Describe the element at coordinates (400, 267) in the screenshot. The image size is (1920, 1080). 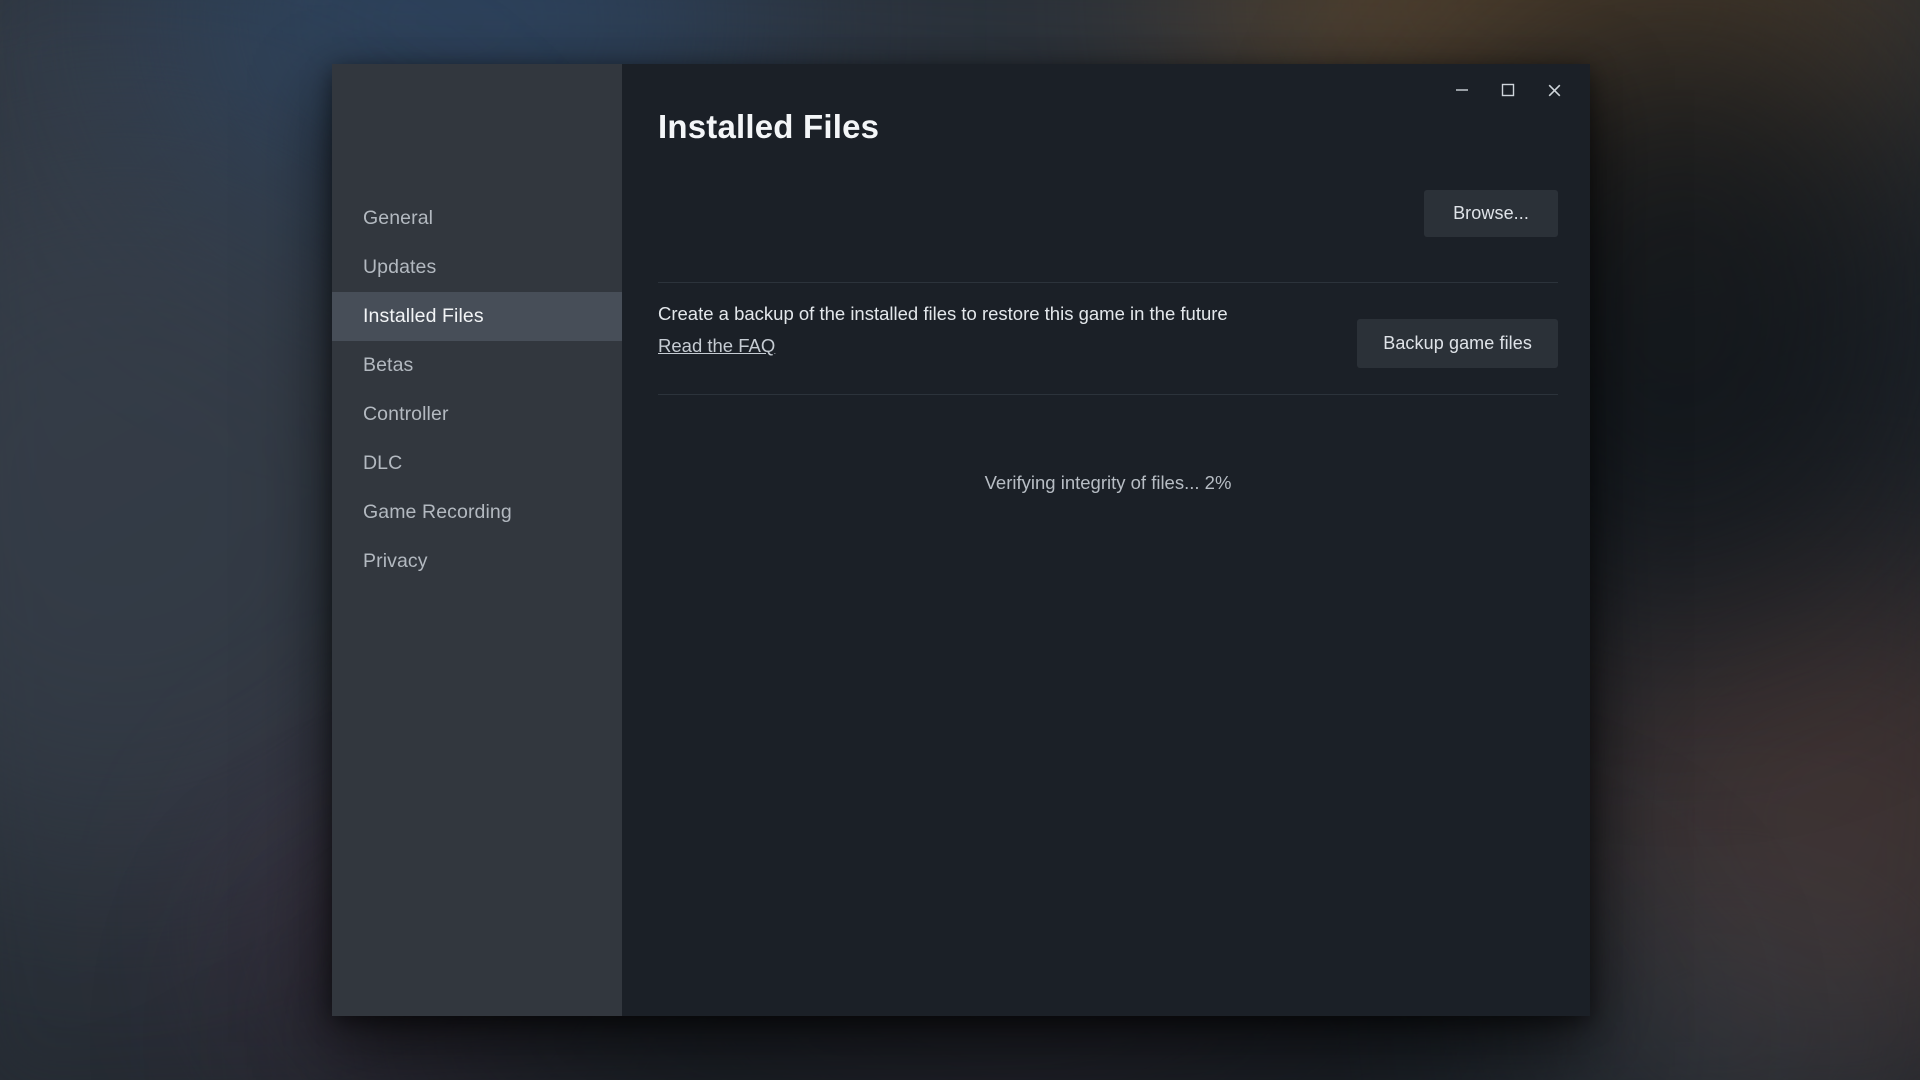
I see `sidebar-item-label: Updates` at that location.